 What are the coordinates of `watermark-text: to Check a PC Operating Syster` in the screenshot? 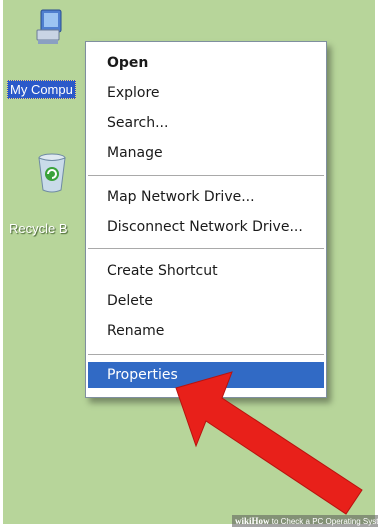 It's located at (323, 521).